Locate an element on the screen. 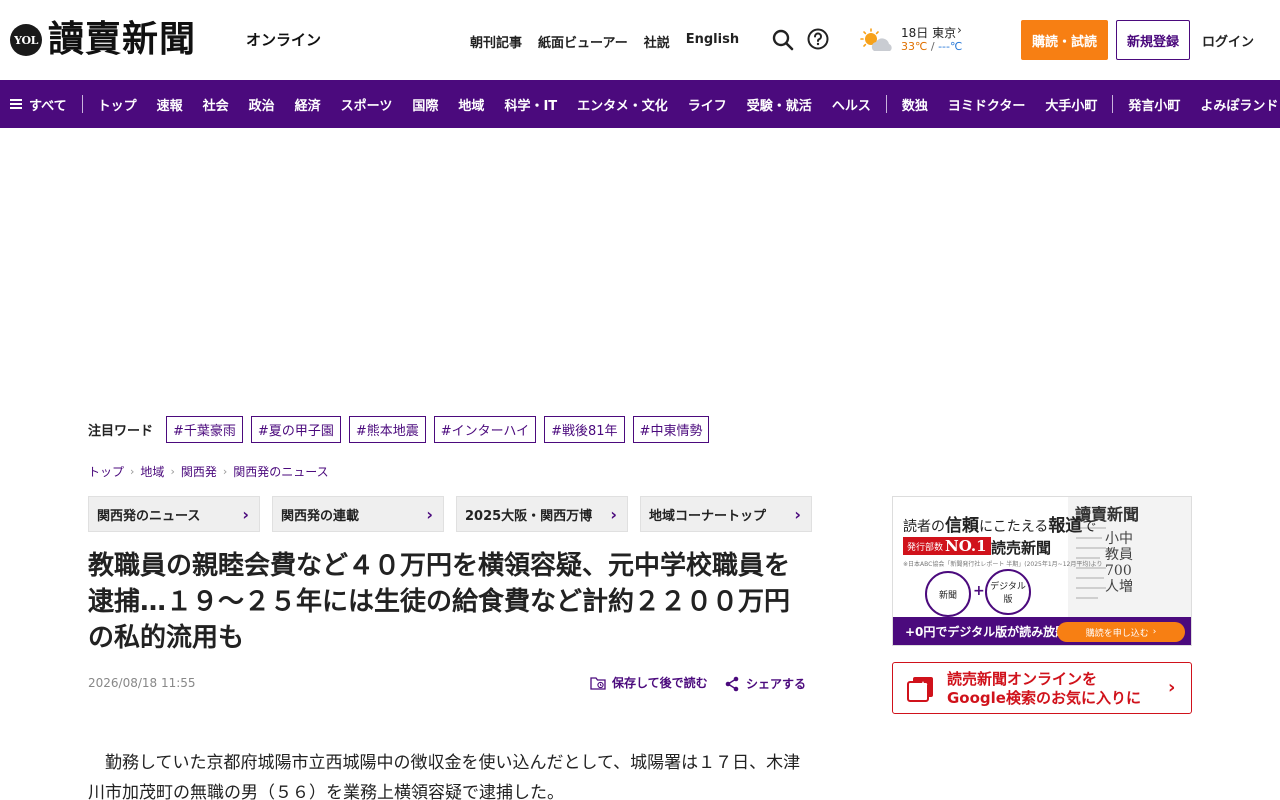 This screenshot has height=800, width=1280. article-timestamp: 2026/08/18 11:55 is located at coordinates (142, 683).